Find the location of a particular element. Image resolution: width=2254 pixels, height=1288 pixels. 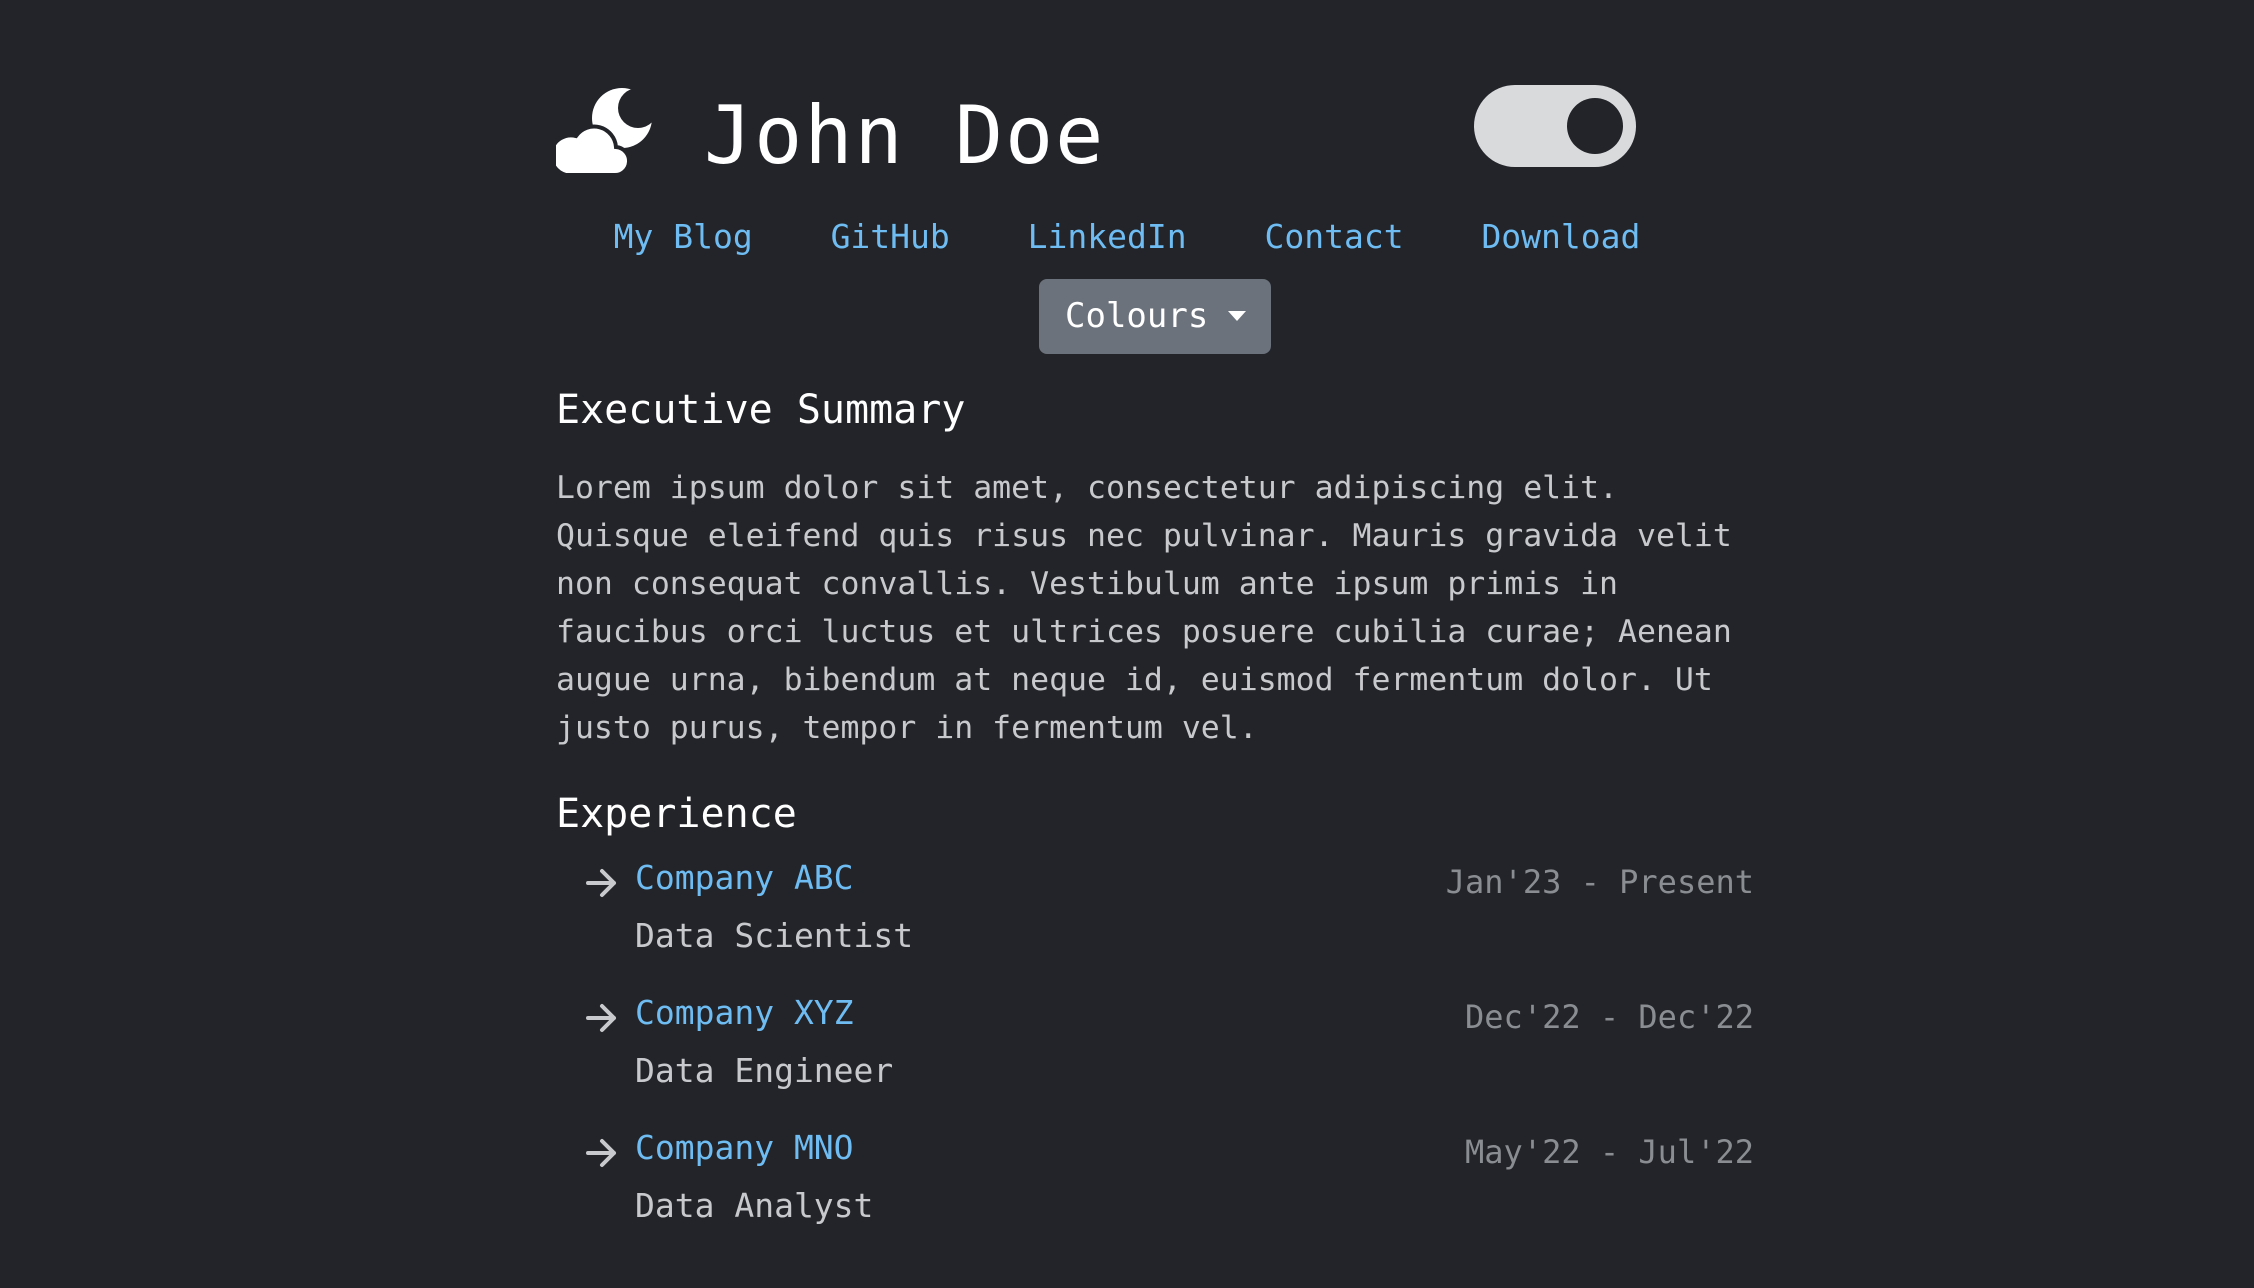

colours-dropdown-label: Colours is located at coordinates (1137, 316).